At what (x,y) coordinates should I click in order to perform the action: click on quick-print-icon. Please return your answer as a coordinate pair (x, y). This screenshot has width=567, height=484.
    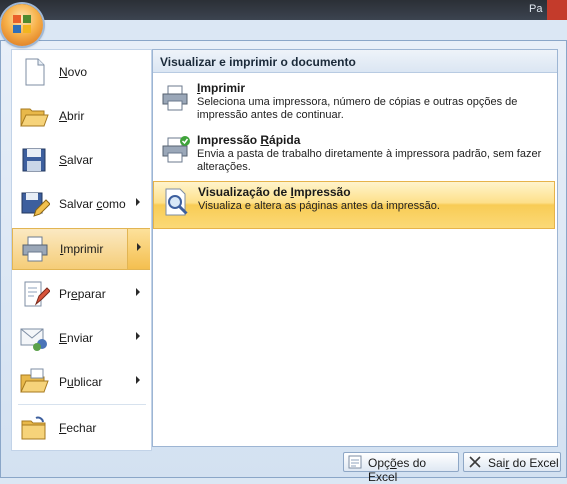
    Looking at the image, I should click on (176, 149).